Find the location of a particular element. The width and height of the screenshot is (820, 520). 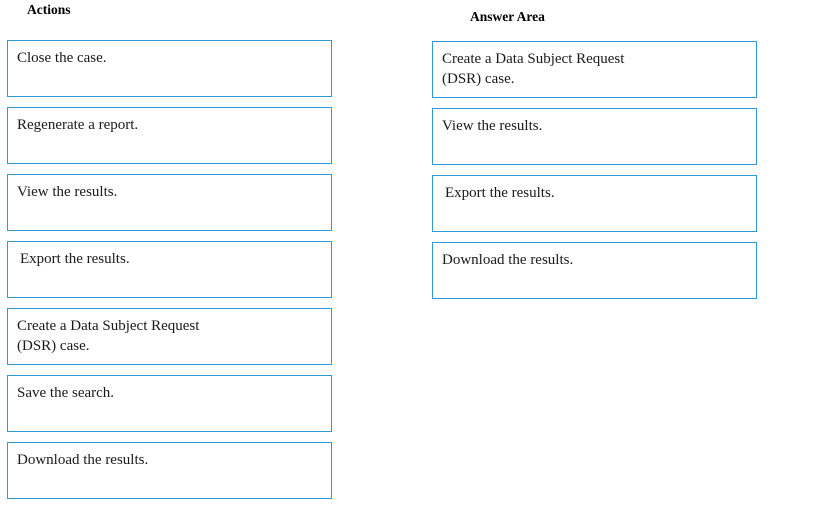

action-tile: Export the results. is located at coordinates (169, 269).